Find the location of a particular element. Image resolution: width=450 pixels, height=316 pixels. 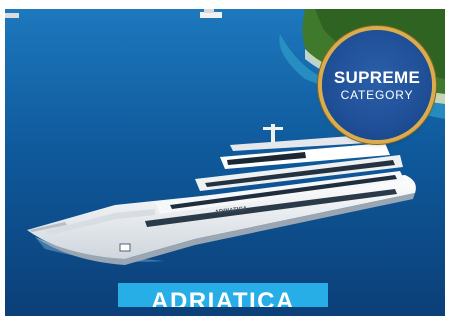

badge-subtitle: CATEGORY is located at coordinates (377, 94).